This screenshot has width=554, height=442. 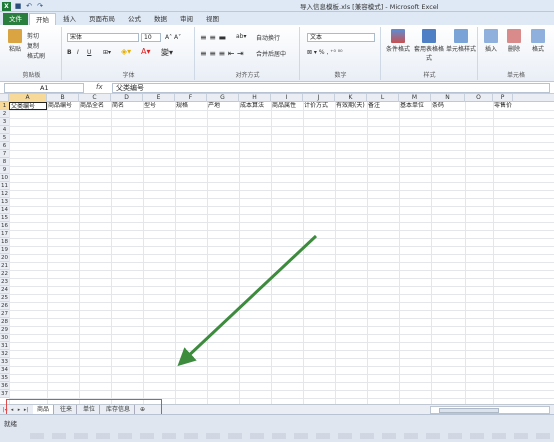 What do you see at coordinates (15, 36) in the screenshot?
I see `paste-icon` at bounding box center [15, 36].